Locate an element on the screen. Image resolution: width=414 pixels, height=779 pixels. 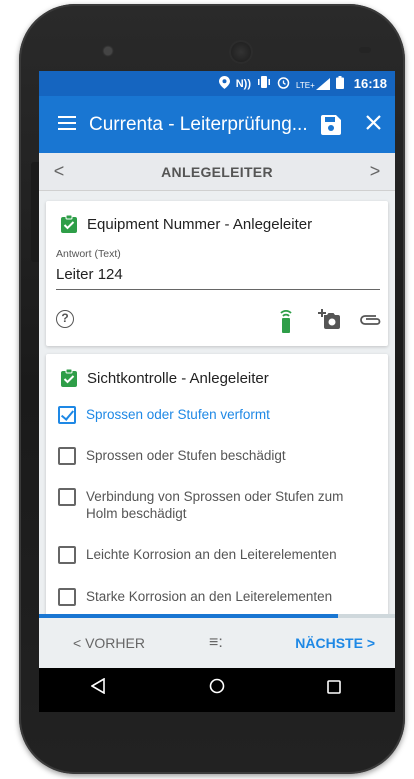
attachment-icon is located at coordinates (371, 322).